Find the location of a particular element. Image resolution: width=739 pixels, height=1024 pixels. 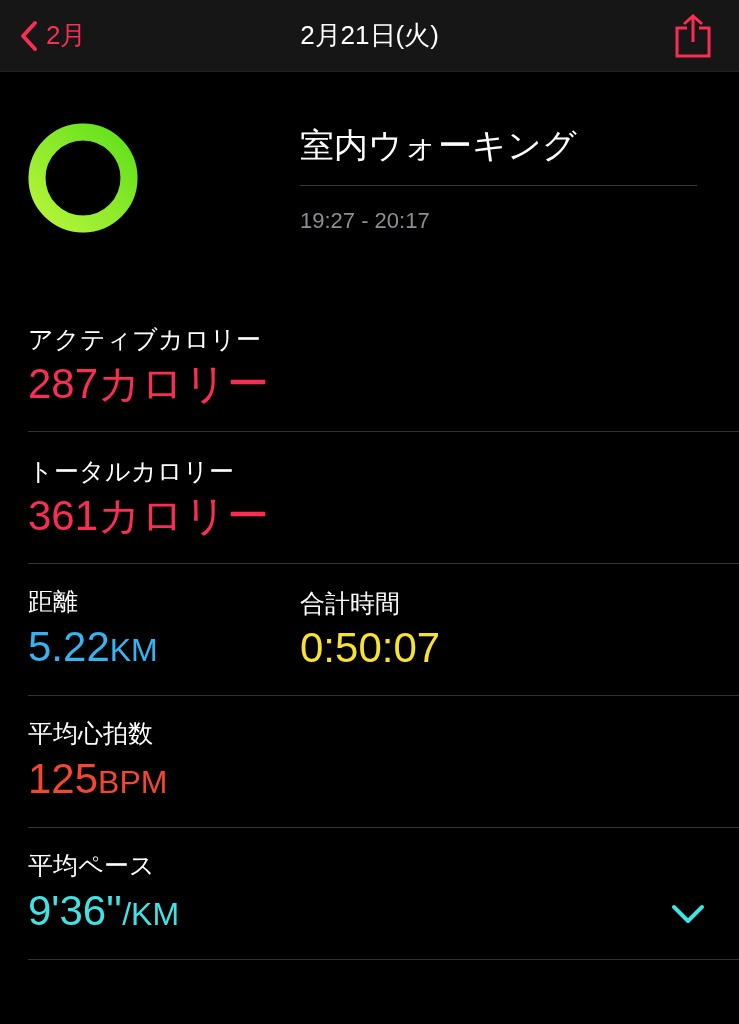

metric-value: 361カロリー is located at coordinates (149, 516).